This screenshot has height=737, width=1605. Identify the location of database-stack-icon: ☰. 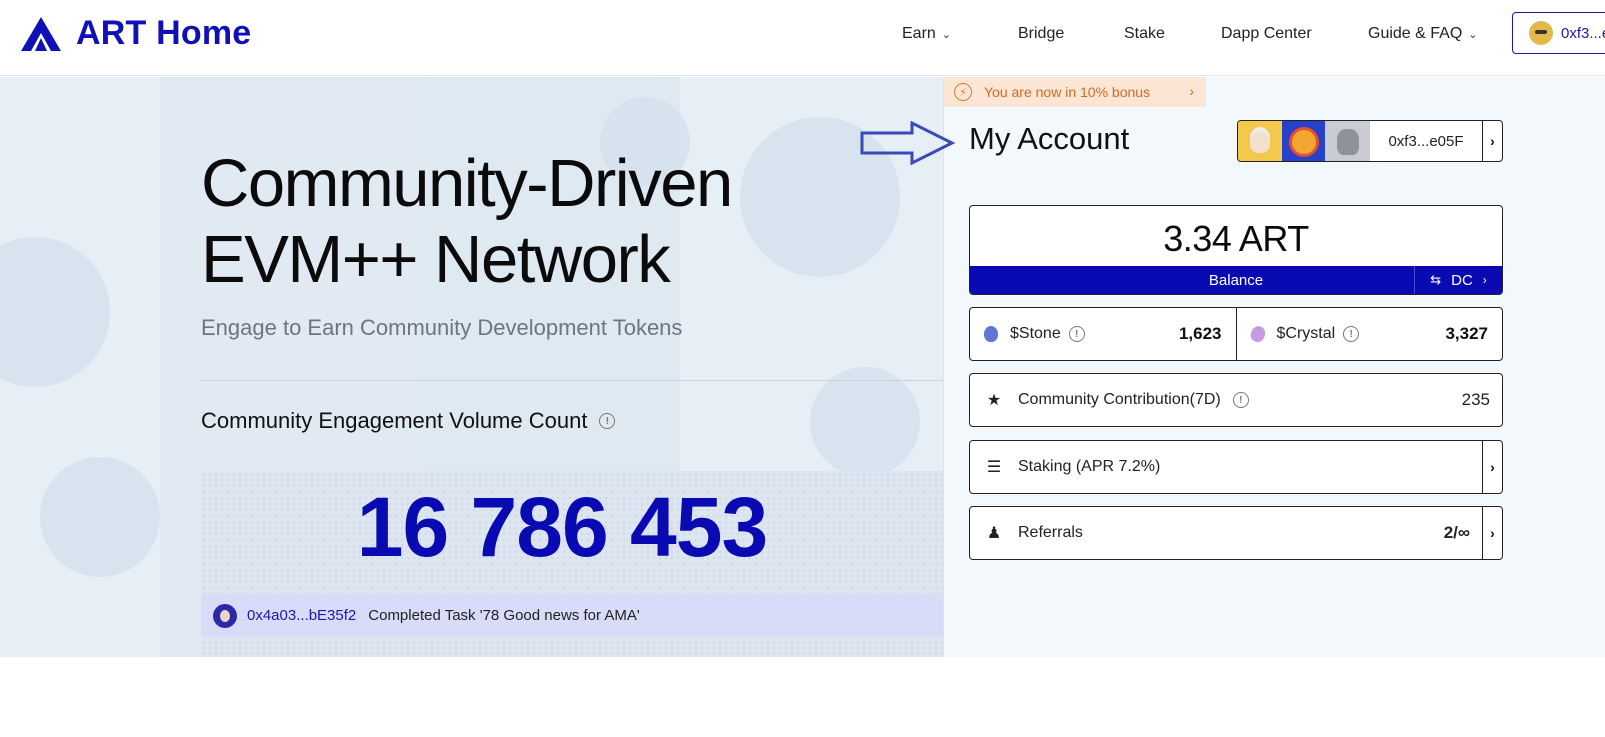
(994, 467).